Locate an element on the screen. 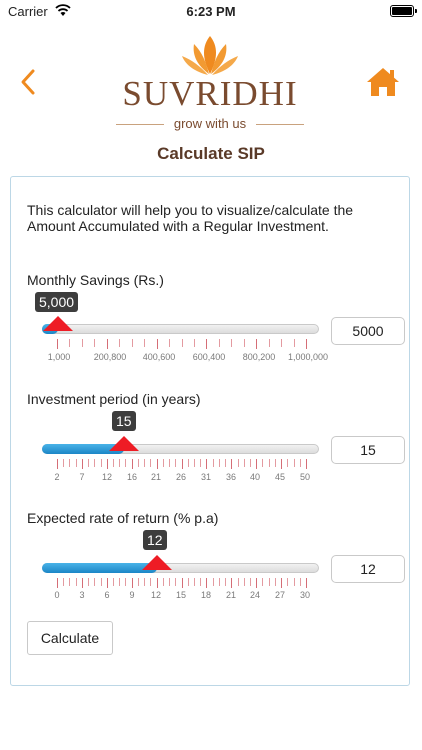  status-bar: Carrier 6:23 PM is located at coordinates (211, 11).